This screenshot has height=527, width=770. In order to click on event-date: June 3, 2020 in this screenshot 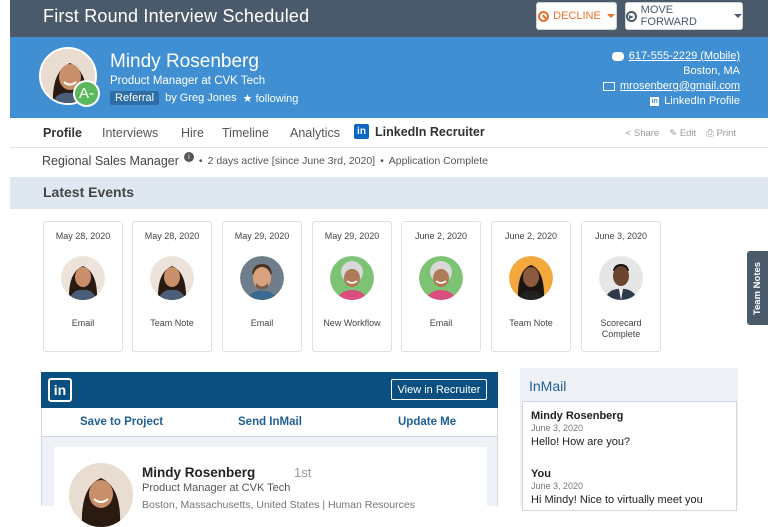, I will do `click(621, 236)`.